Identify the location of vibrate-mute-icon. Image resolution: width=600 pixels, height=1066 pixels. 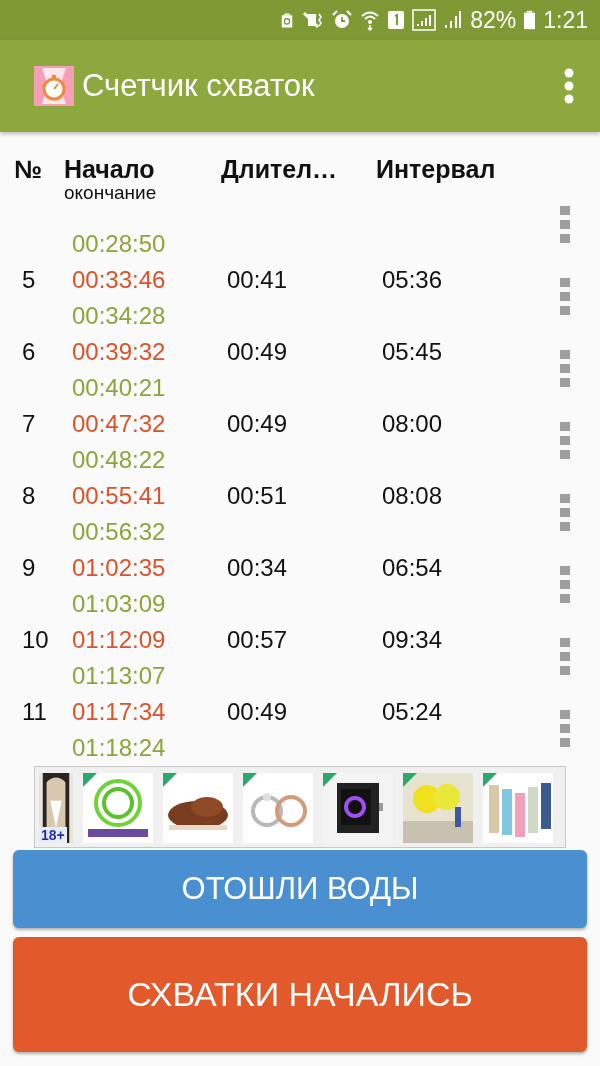
(313, 20).